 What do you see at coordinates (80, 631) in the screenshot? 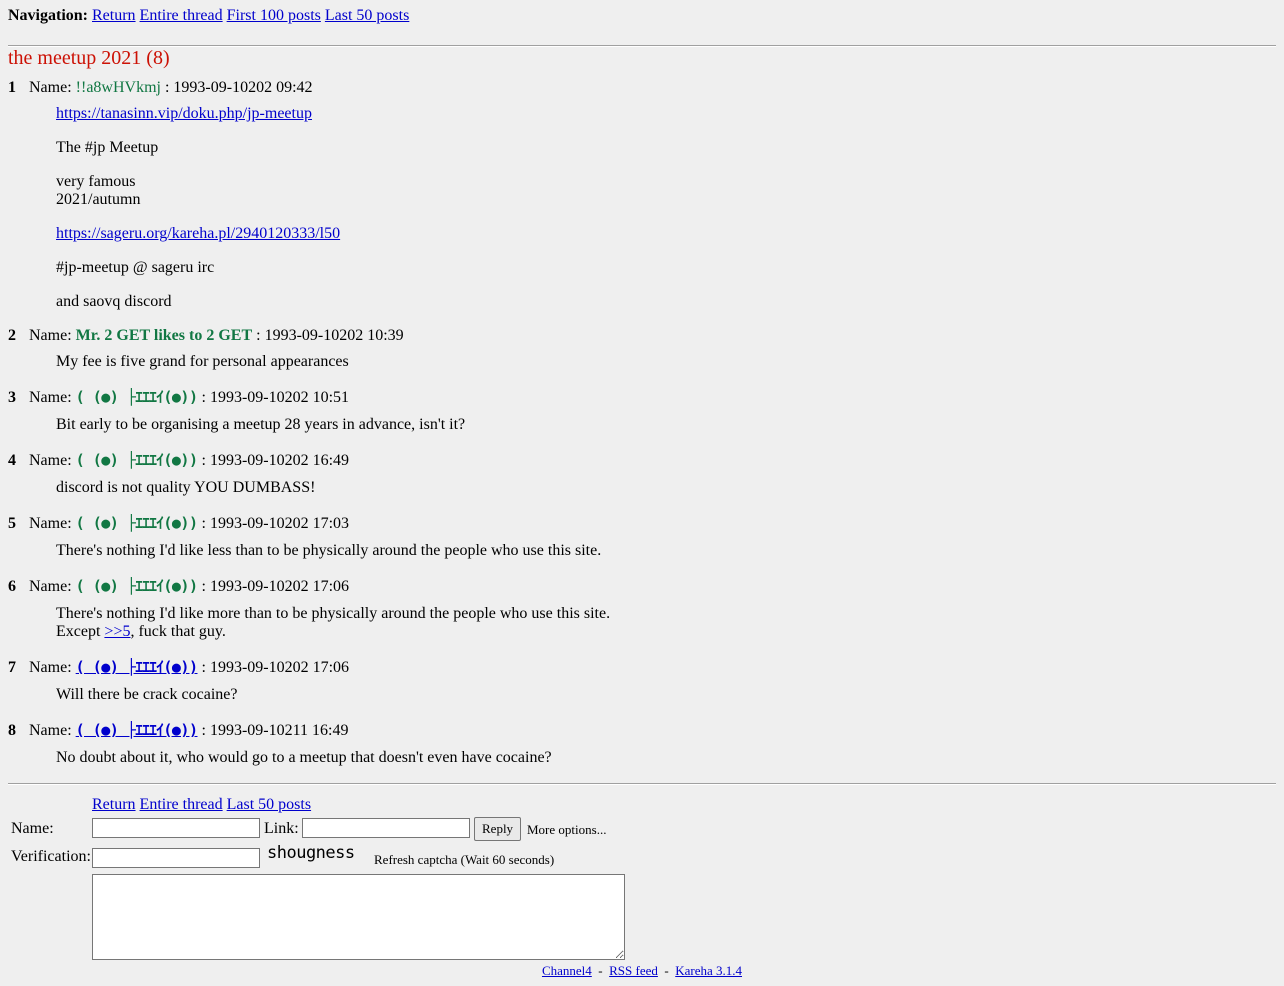
I see `post-text: Except` at bounding box center [80, 631].